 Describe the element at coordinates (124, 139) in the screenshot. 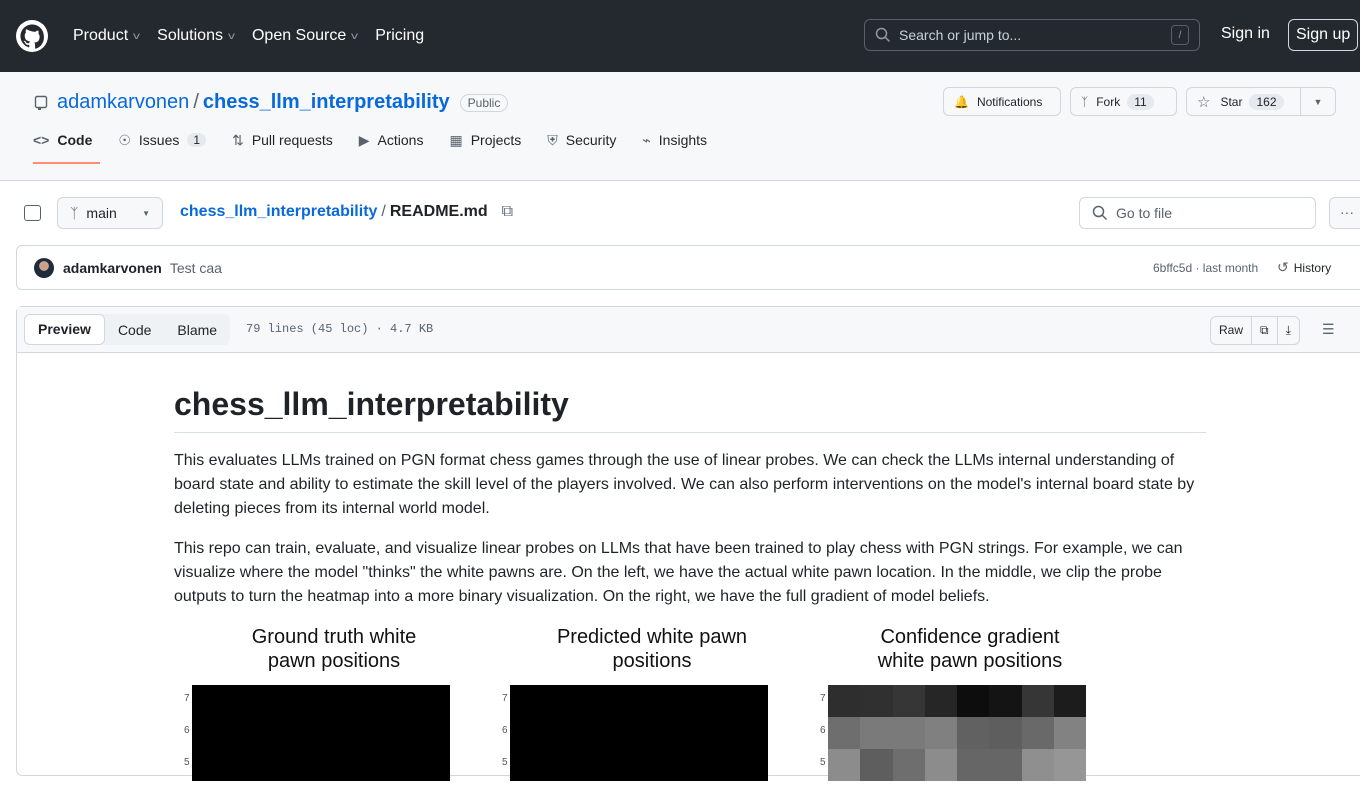

I see `issue-icon: ☉` at that location.